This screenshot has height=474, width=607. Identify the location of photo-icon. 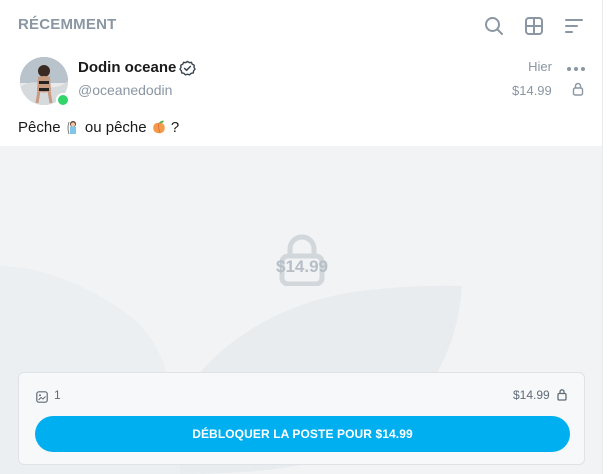
(42, 396).